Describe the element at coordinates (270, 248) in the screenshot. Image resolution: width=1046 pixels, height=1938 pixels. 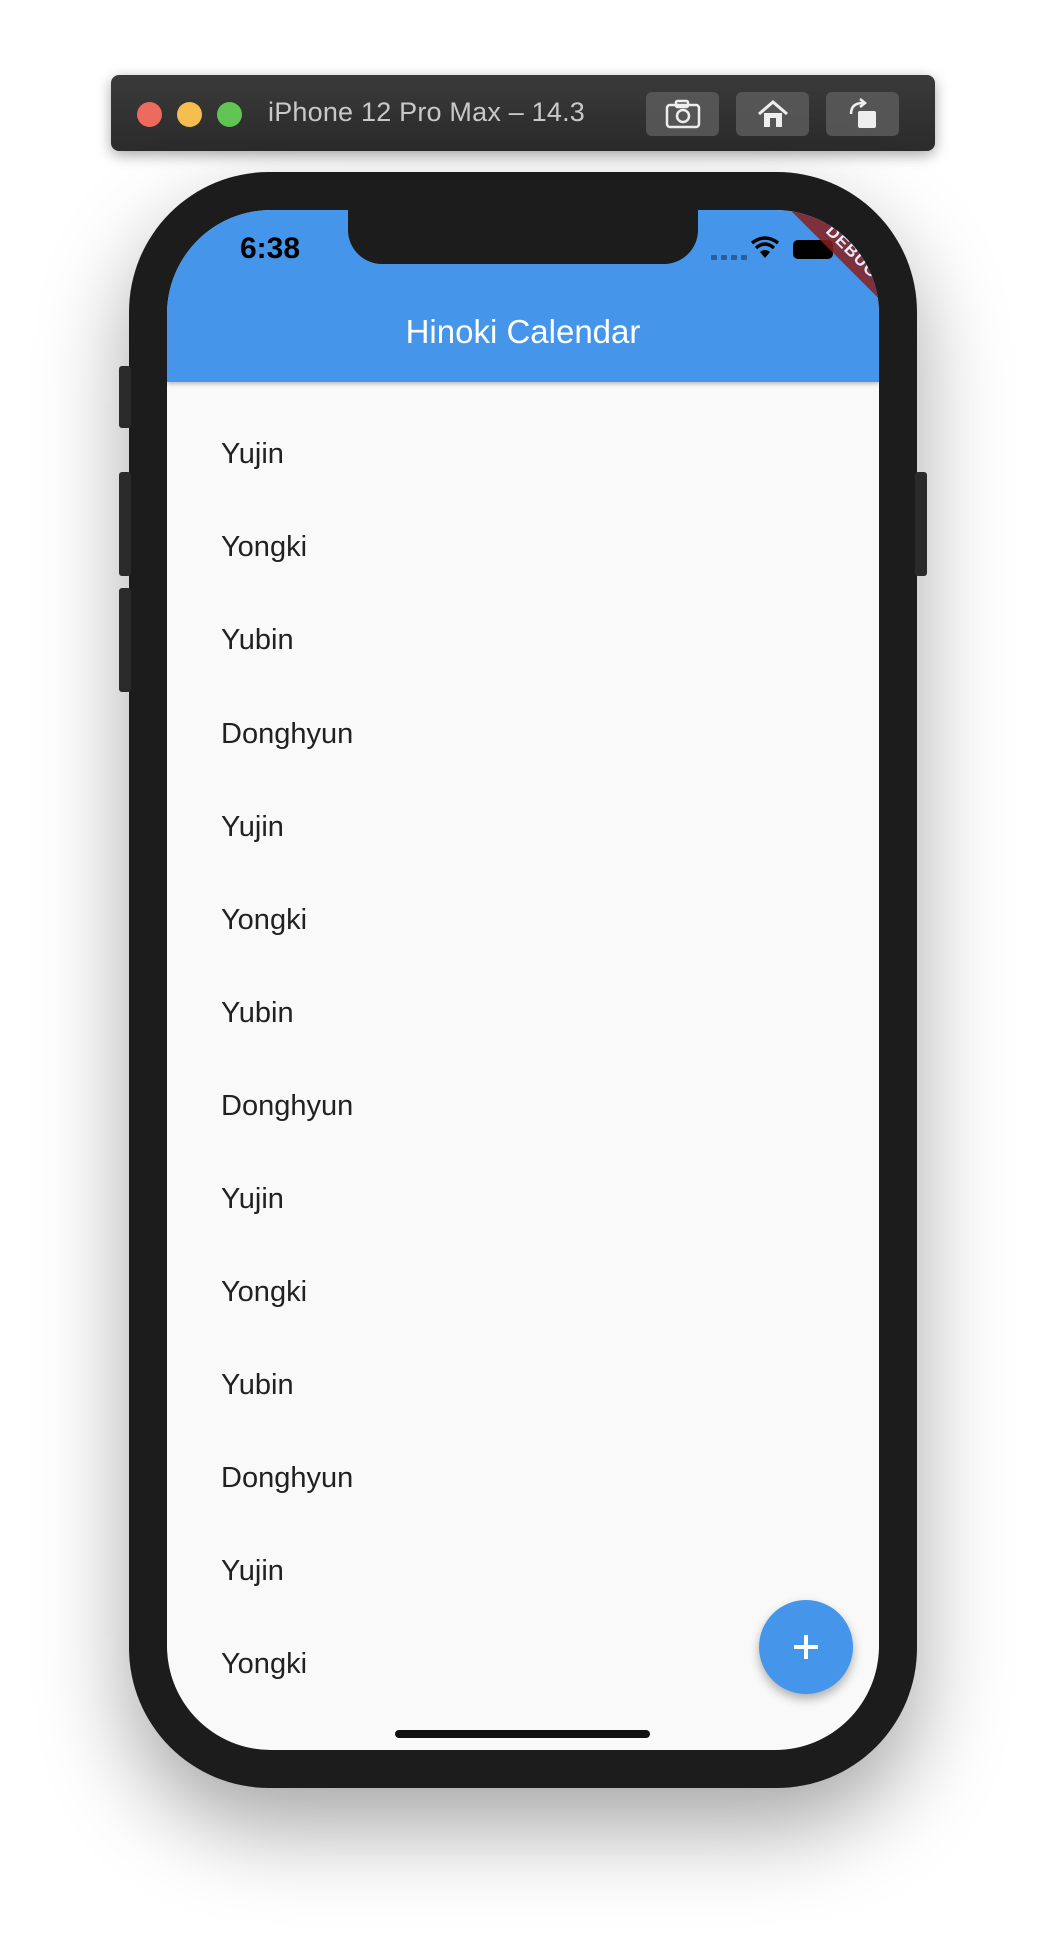
I see `status-time: 6:38` at that location.